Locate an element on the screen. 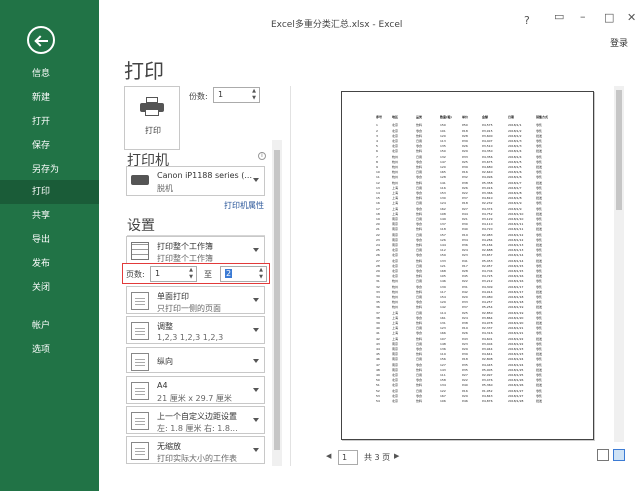 The height and width of the screenshot is (491, 640). nav-item: 新建 is located at coordinates (49, 98).